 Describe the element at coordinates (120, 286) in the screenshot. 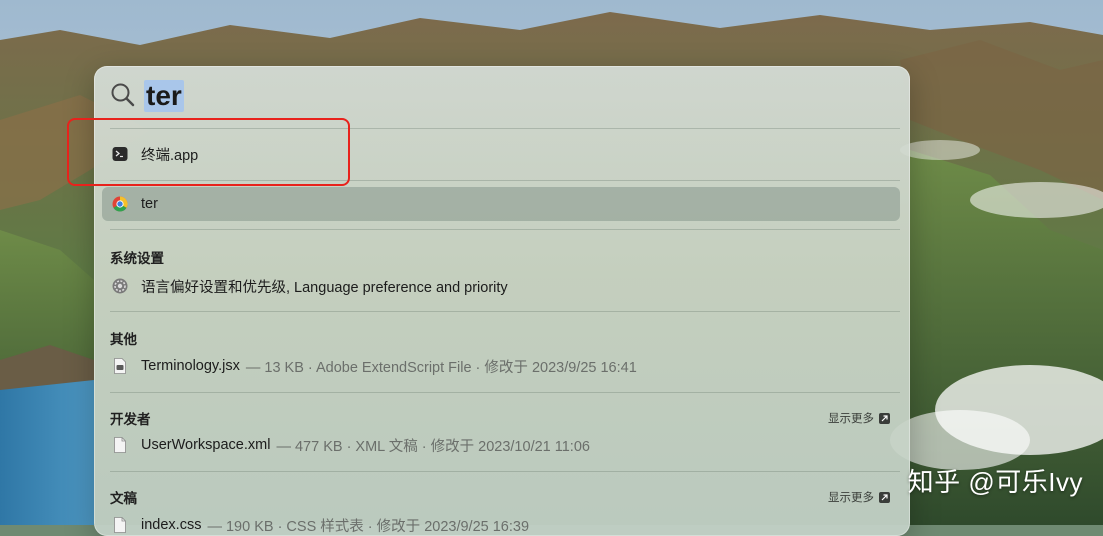

I see `settings-gear-icon` at that location.